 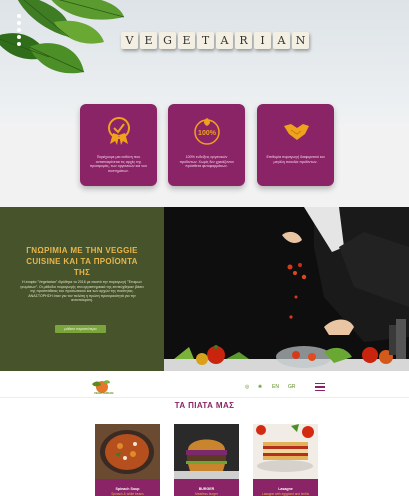 I want to click on letter-tile: G, so click(x=167, y=40).